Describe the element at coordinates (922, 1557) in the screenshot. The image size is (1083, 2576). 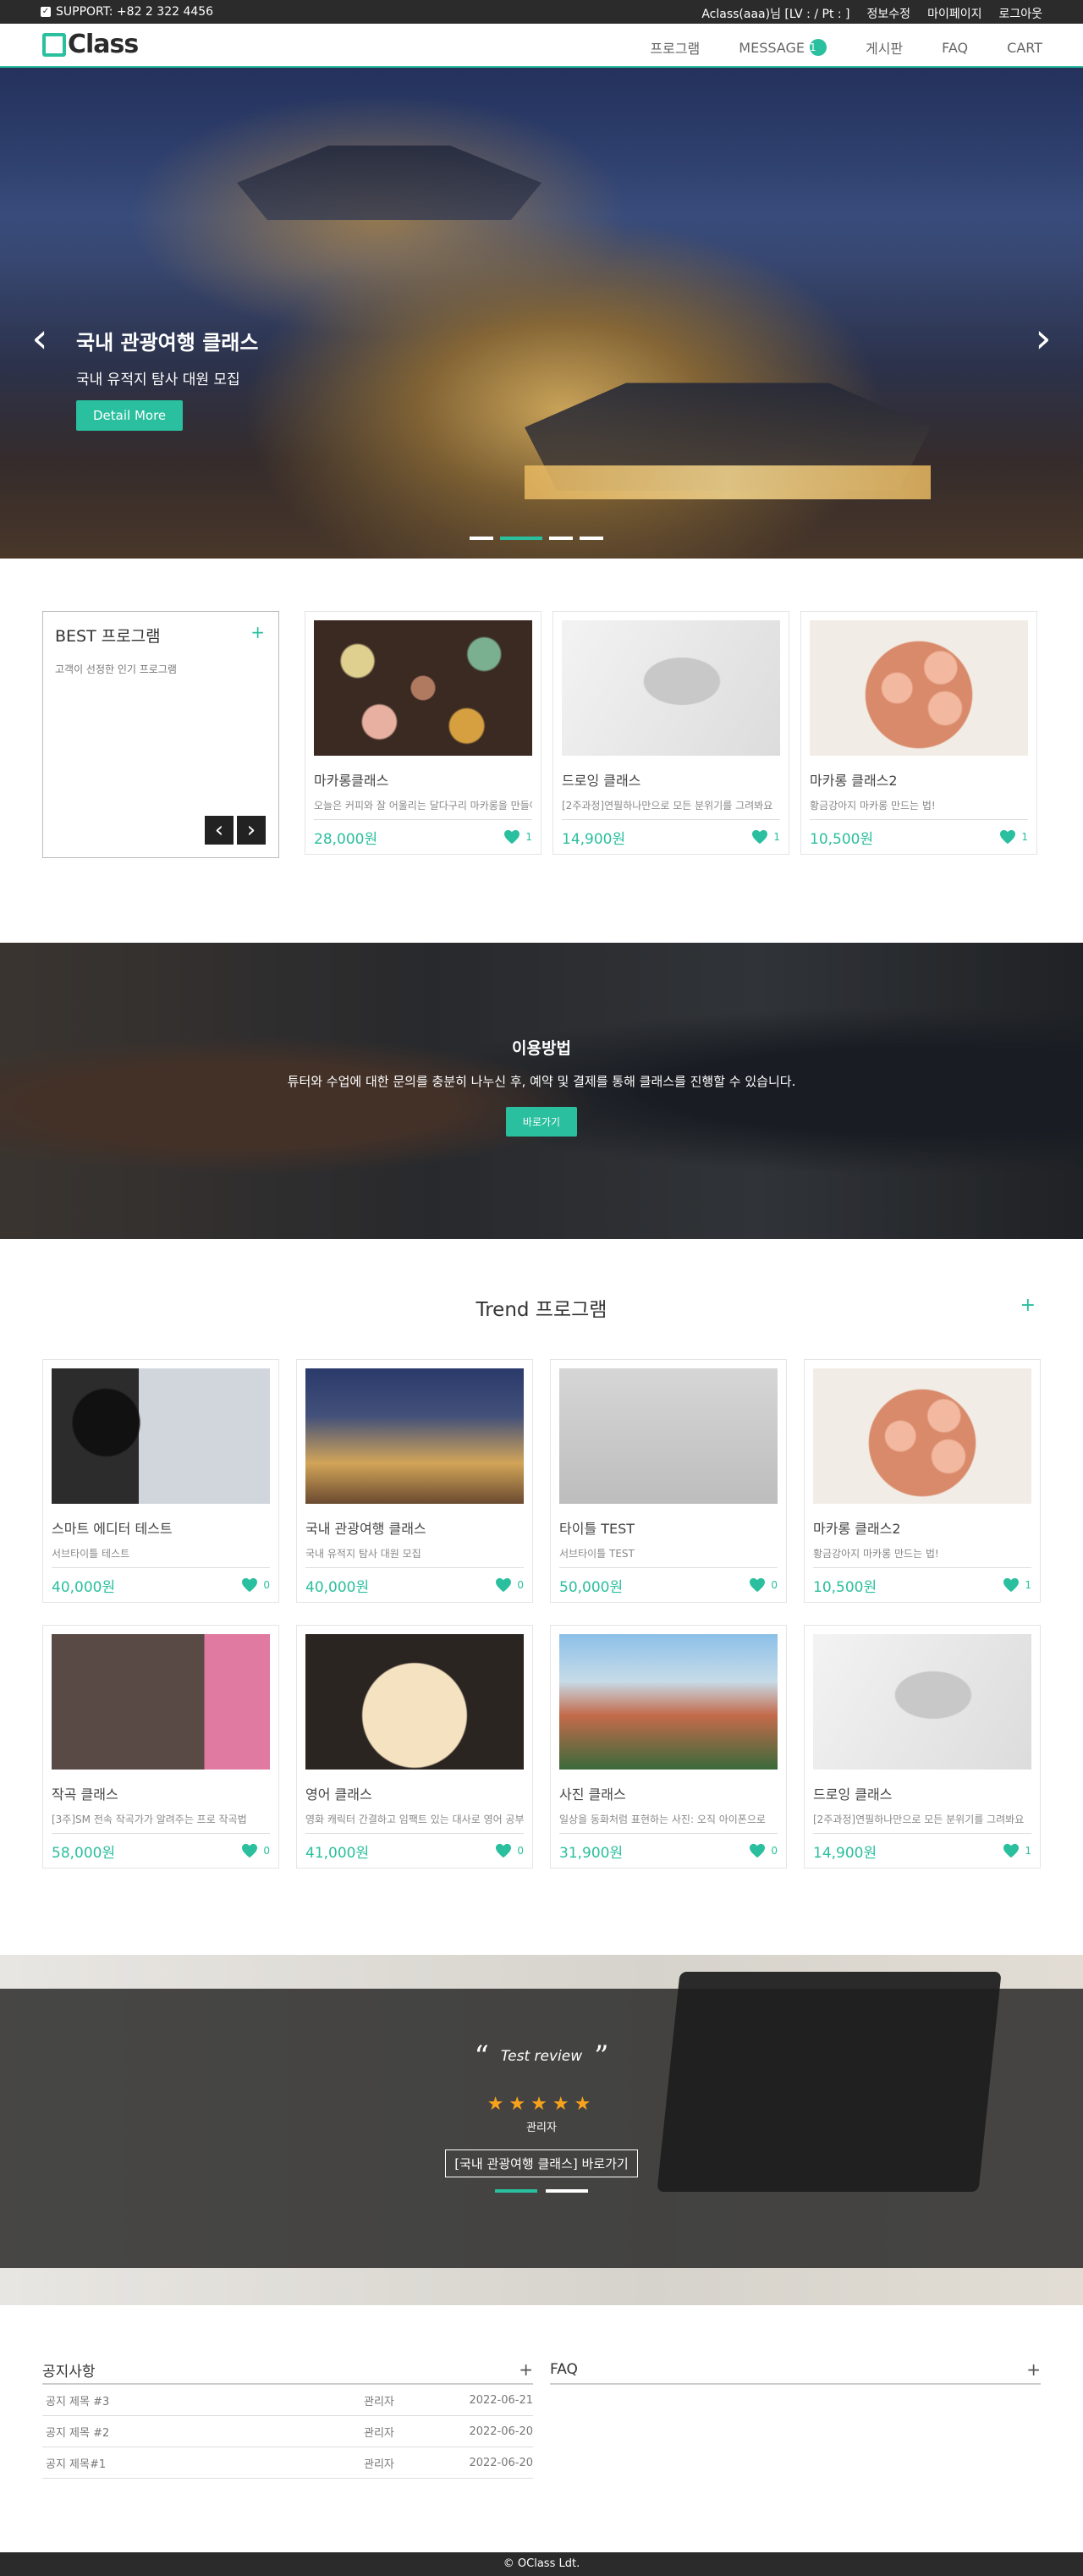
I see `card-subtitle: 황금강아지 마카롱 만드는 법!` at that location.